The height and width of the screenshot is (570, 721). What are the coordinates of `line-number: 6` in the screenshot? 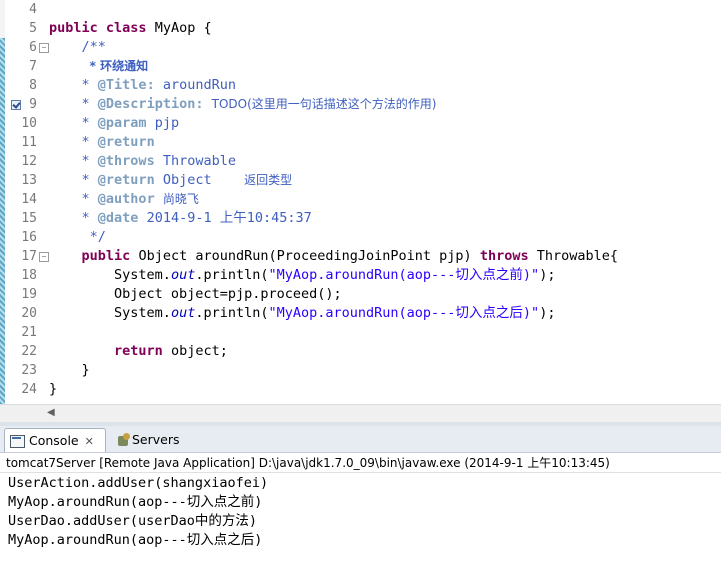 It's located at (33, 47).